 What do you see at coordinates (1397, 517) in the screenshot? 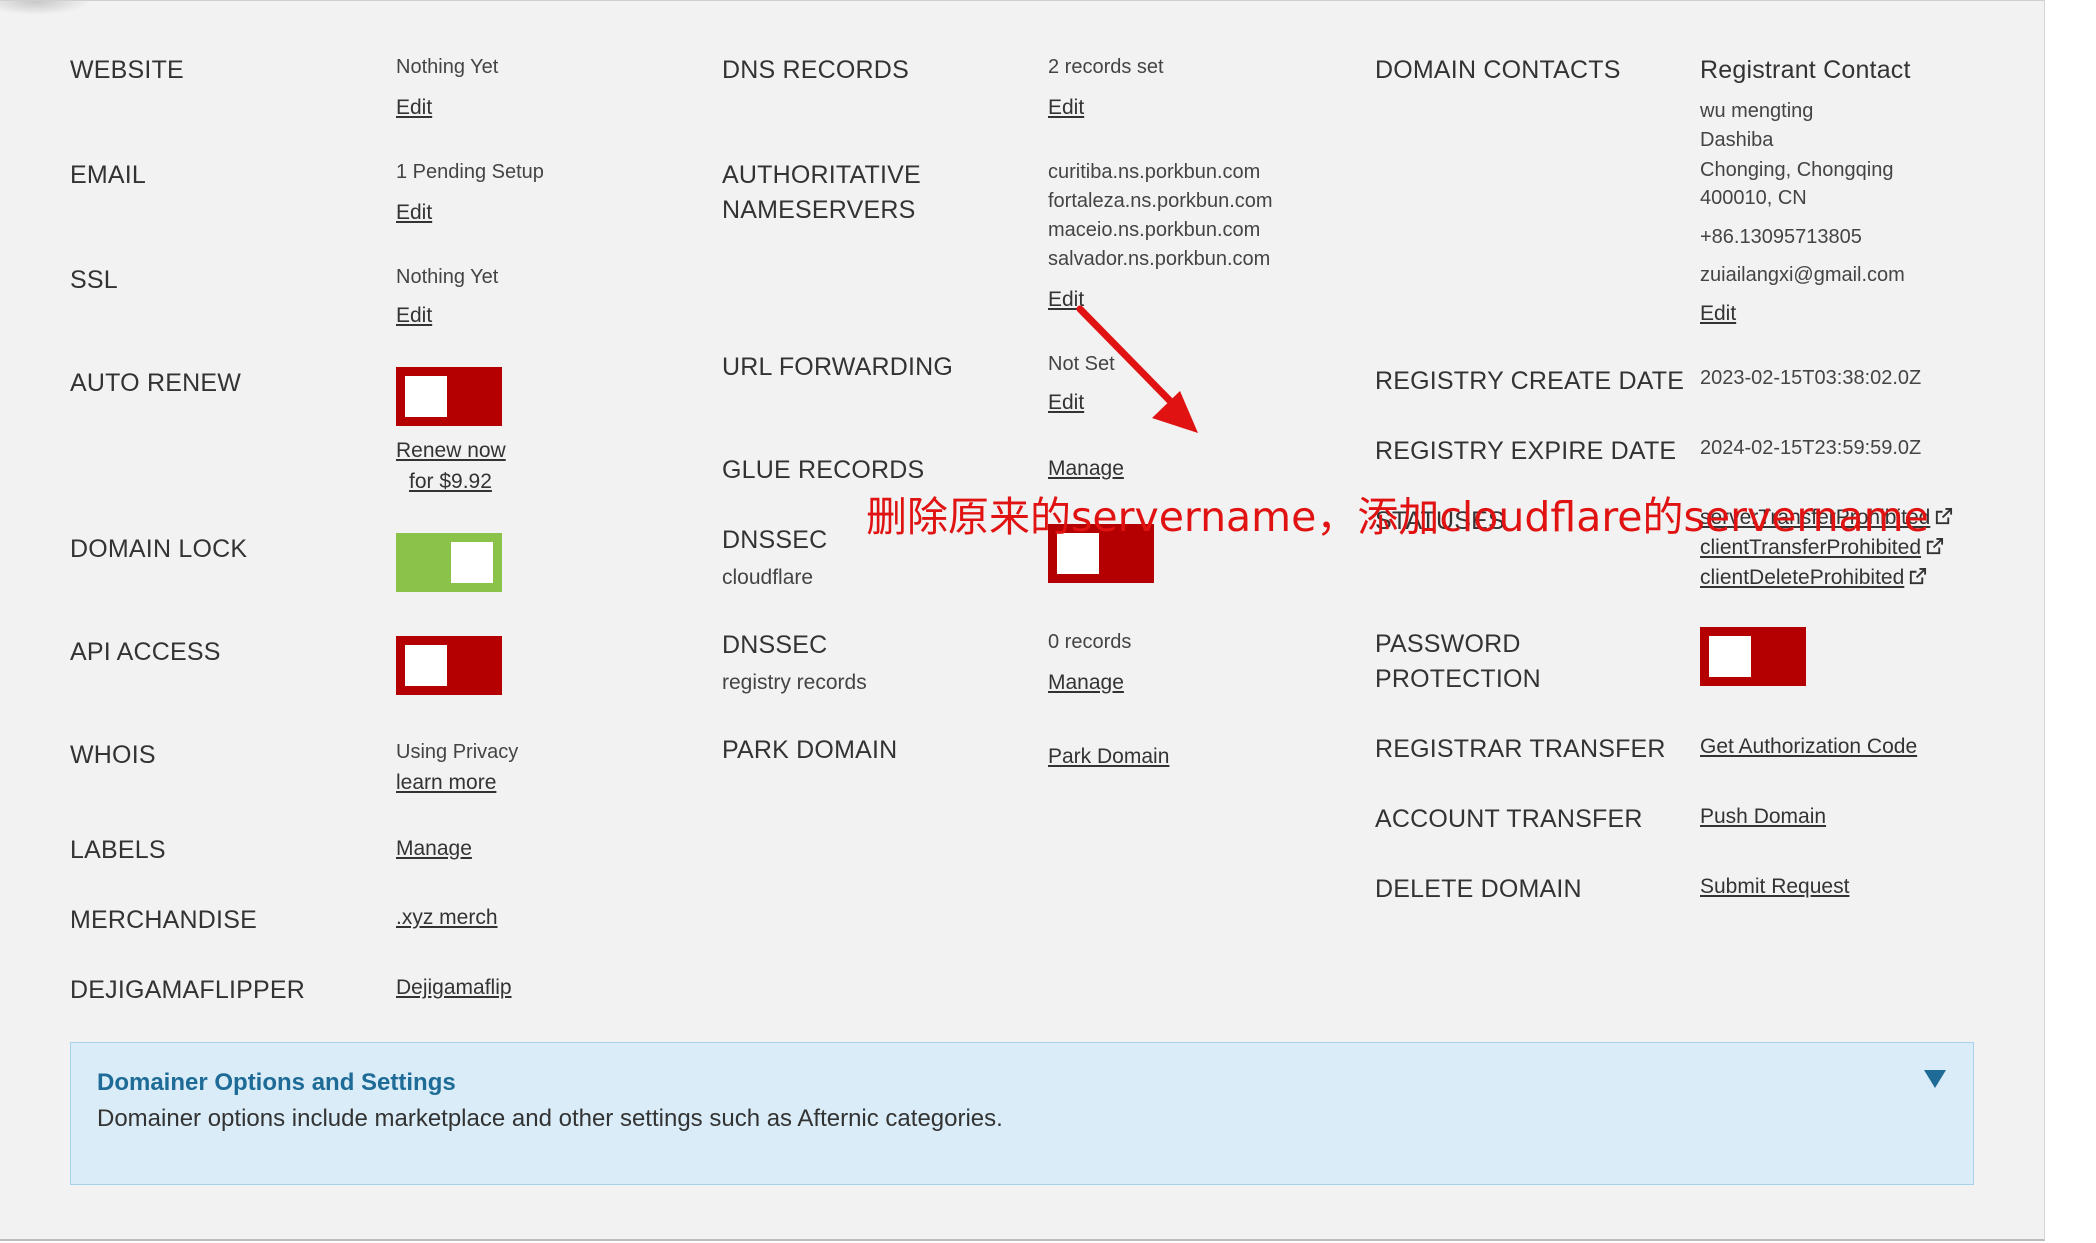
I see `annotation-text: 删除原来的servername，添加cloudflare的servername` at bounding box center [1397, 517].